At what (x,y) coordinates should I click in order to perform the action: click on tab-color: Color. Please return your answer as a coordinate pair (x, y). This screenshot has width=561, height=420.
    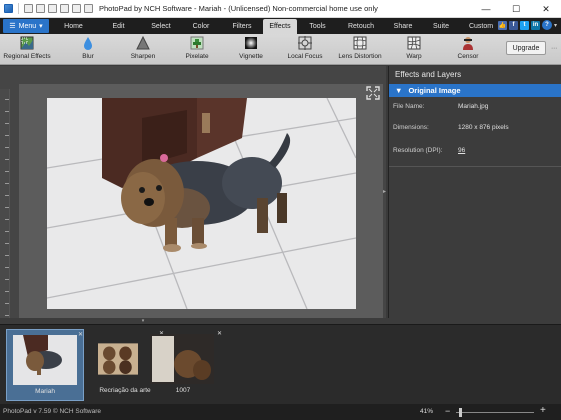
    Looking at the image, I should click on (201, 26).